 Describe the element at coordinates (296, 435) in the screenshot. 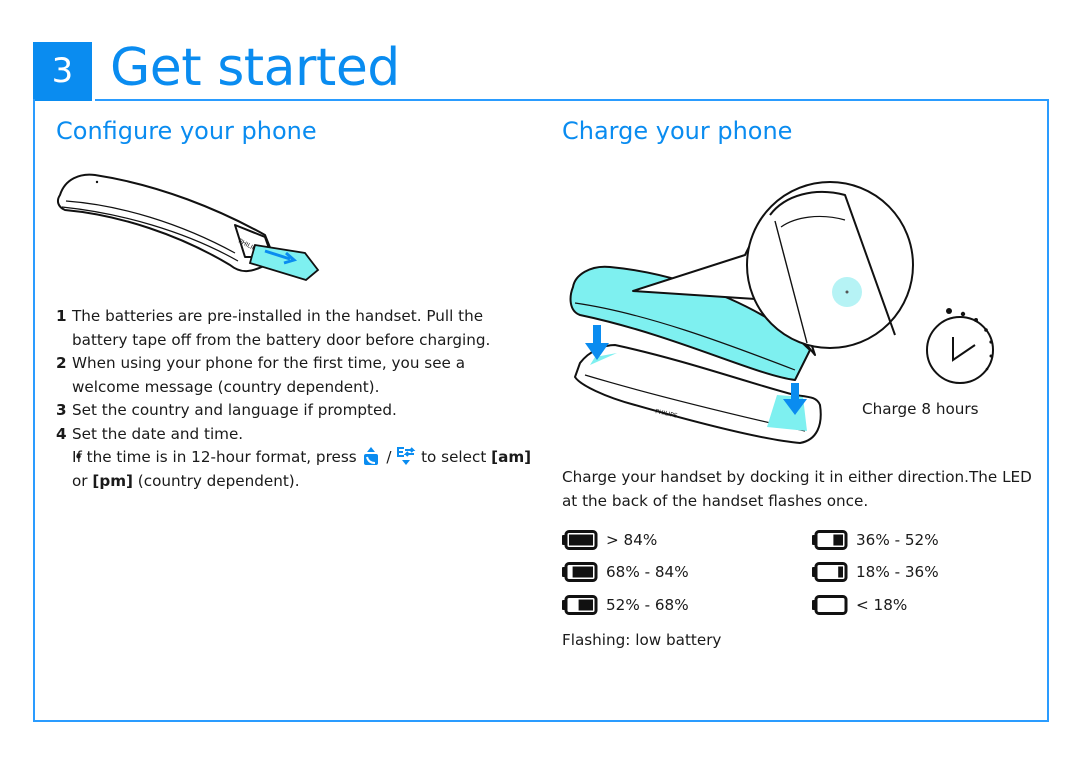

I see `step-item: 4 Set the date and time.` at that location.